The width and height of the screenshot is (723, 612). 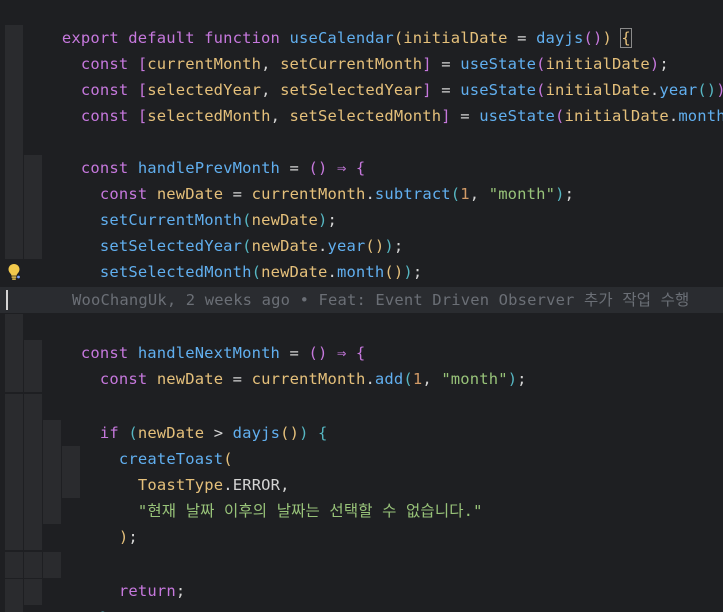 I want to click on code-line-6: const handlePrevMonth = () ⇒ {, so click(x=361, y=153).